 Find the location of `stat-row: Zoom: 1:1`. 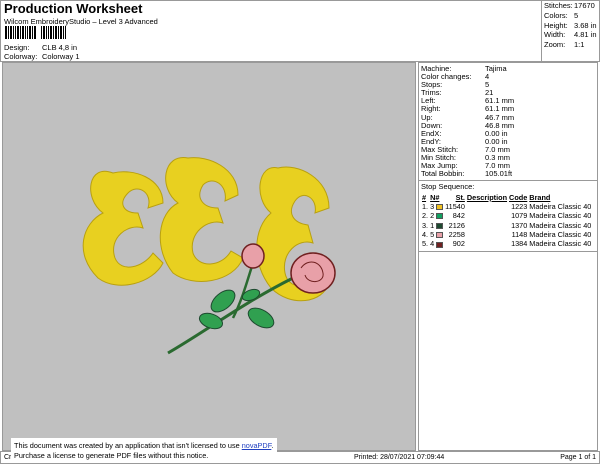

stat-row: Zoom: 1:1 is located at coordinates (570, 45).